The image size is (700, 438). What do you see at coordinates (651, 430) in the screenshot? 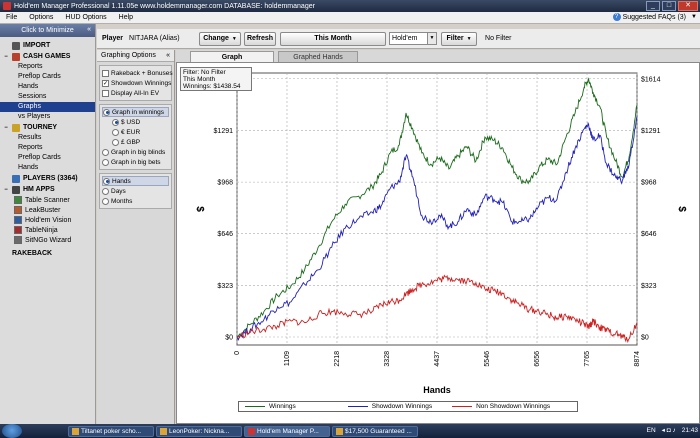
I see `language-indicator: EN` at bounding box center [651, 430].